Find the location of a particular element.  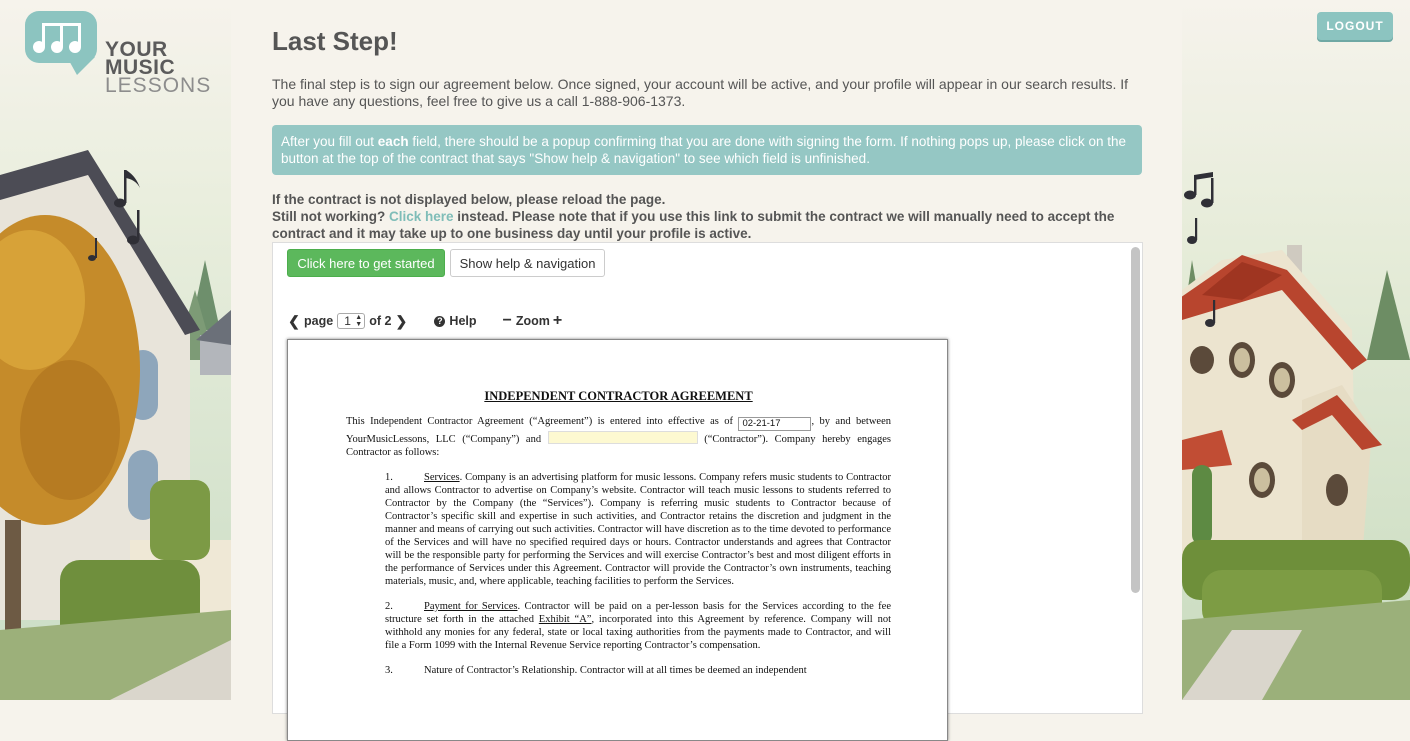

viewer-scrollbar is located at coordinates (1135, 420).